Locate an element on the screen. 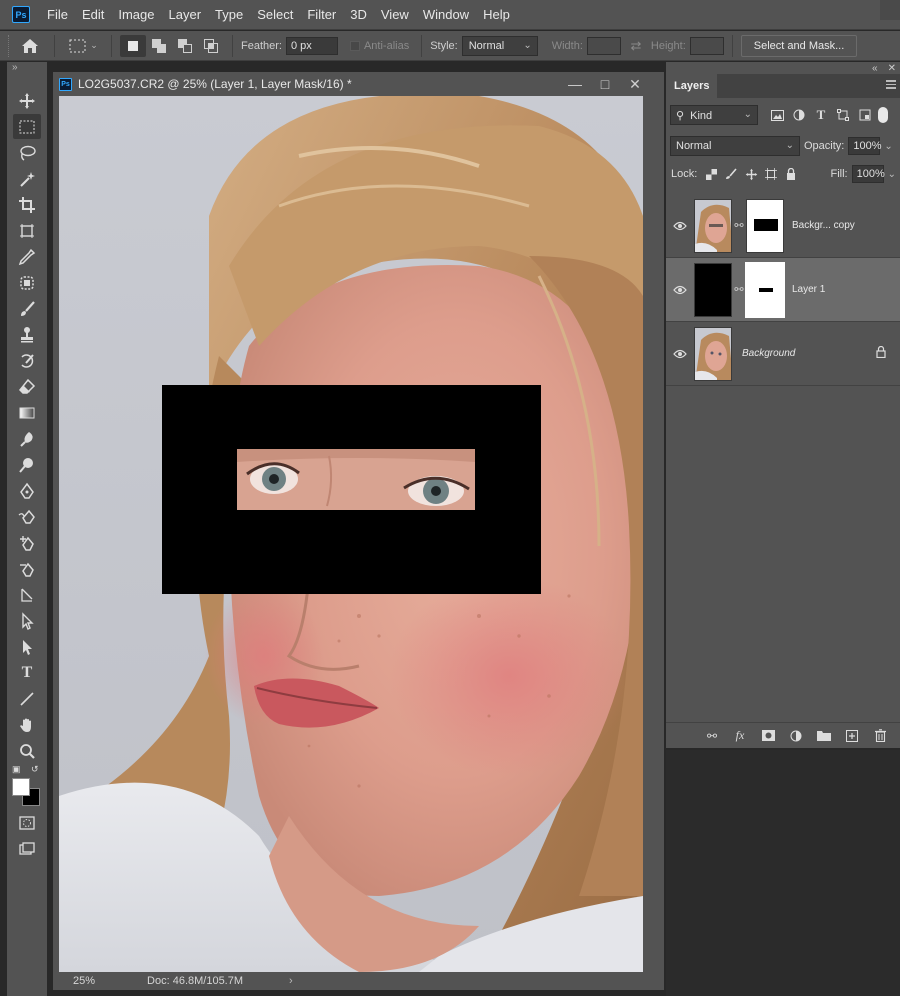  marquee-preset-picker: ⌄ is located at coordinates (83, 46).